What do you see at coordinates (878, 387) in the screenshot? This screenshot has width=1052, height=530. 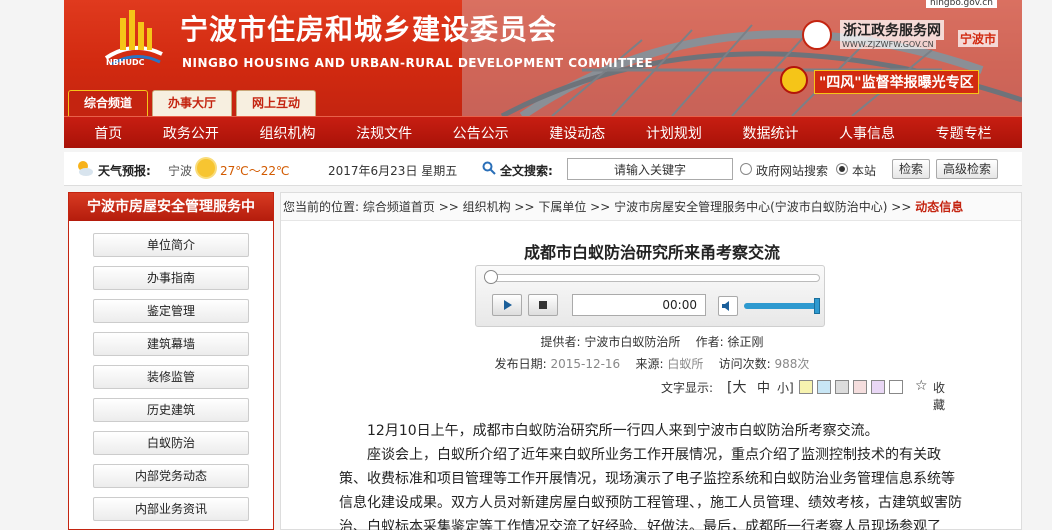 I see `bg-swatch-purple` at bounding box center [878, 387].